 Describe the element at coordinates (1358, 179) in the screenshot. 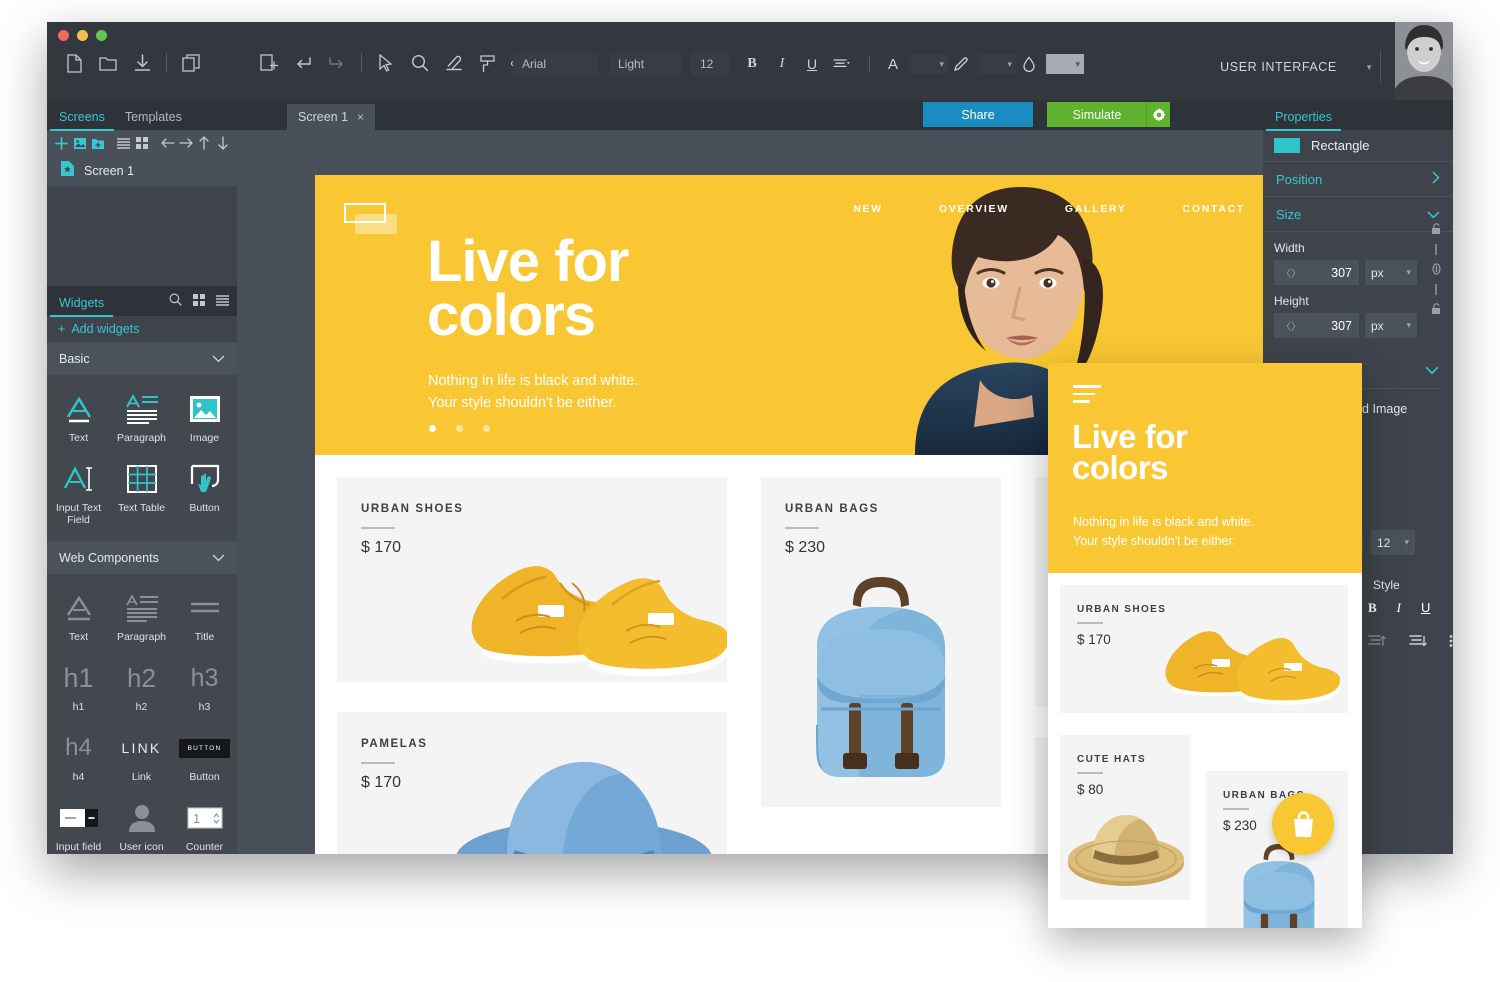

I see `position-section: Position` at that location.